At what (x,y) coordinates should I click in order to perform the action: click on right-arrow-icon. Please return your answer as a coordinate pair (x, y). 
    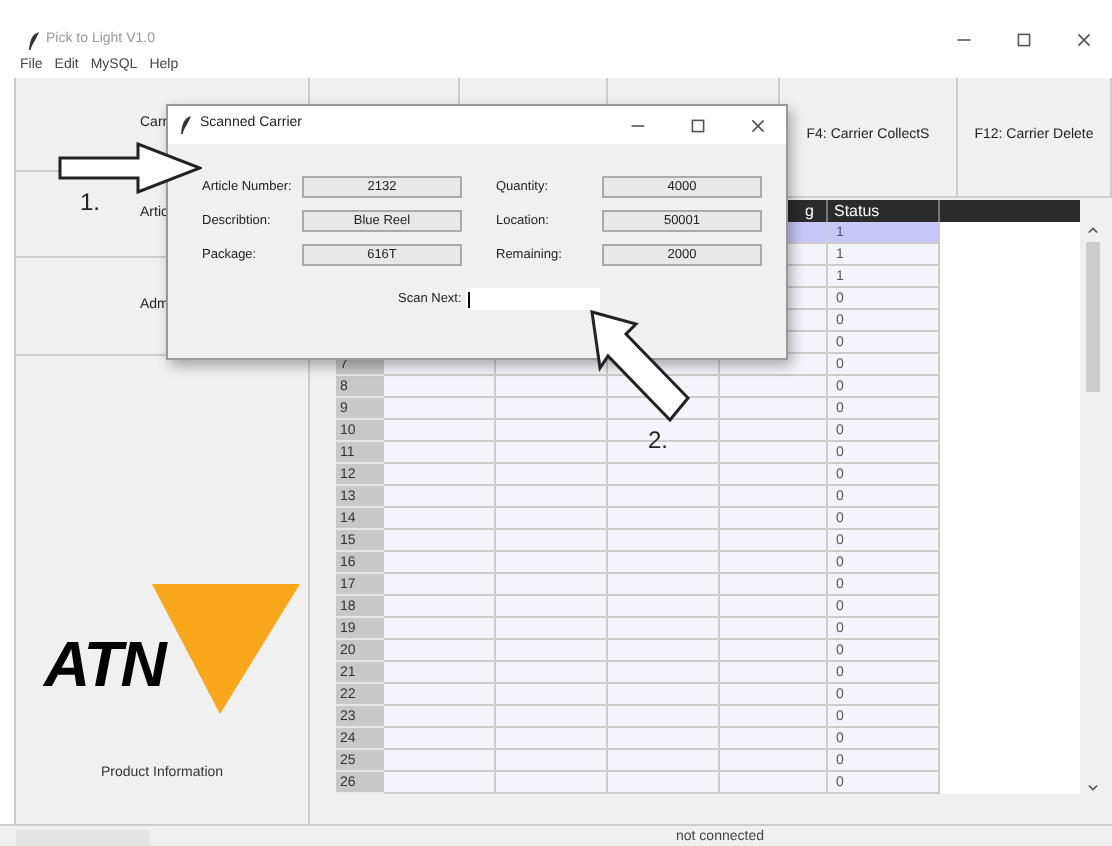
    Looking at the image, I should click on (130, 168).